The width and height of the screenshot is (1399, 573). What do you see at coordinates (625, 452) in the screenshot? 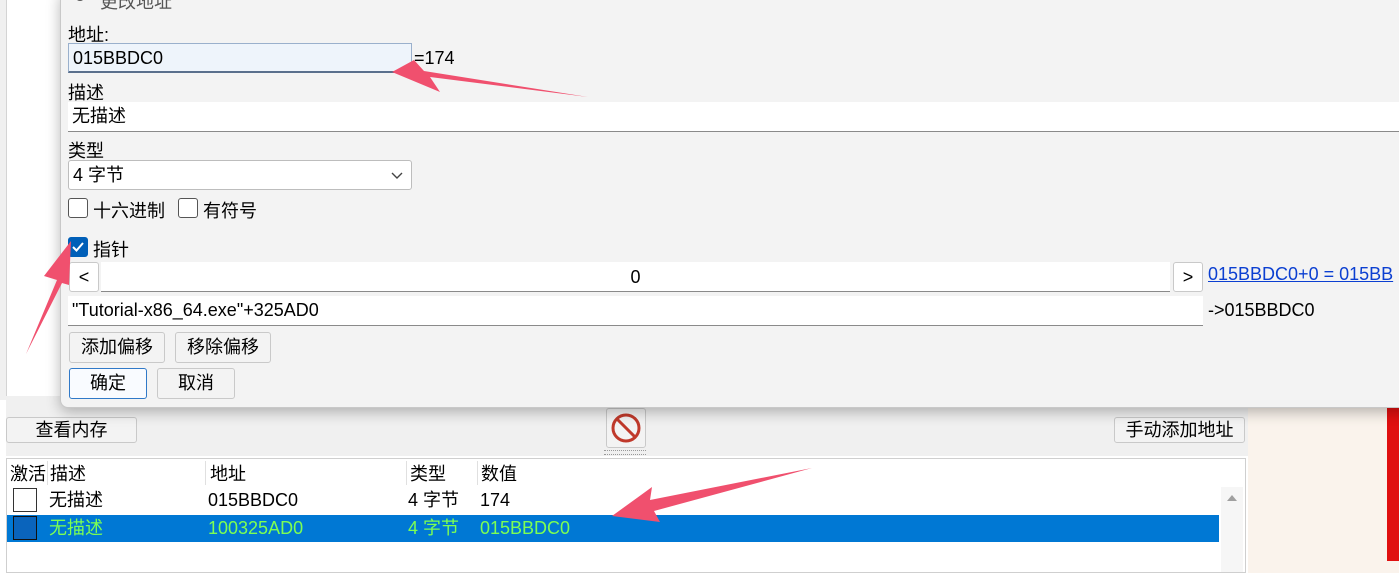
I see `splitter-grip` at bounding box center [625, 452].